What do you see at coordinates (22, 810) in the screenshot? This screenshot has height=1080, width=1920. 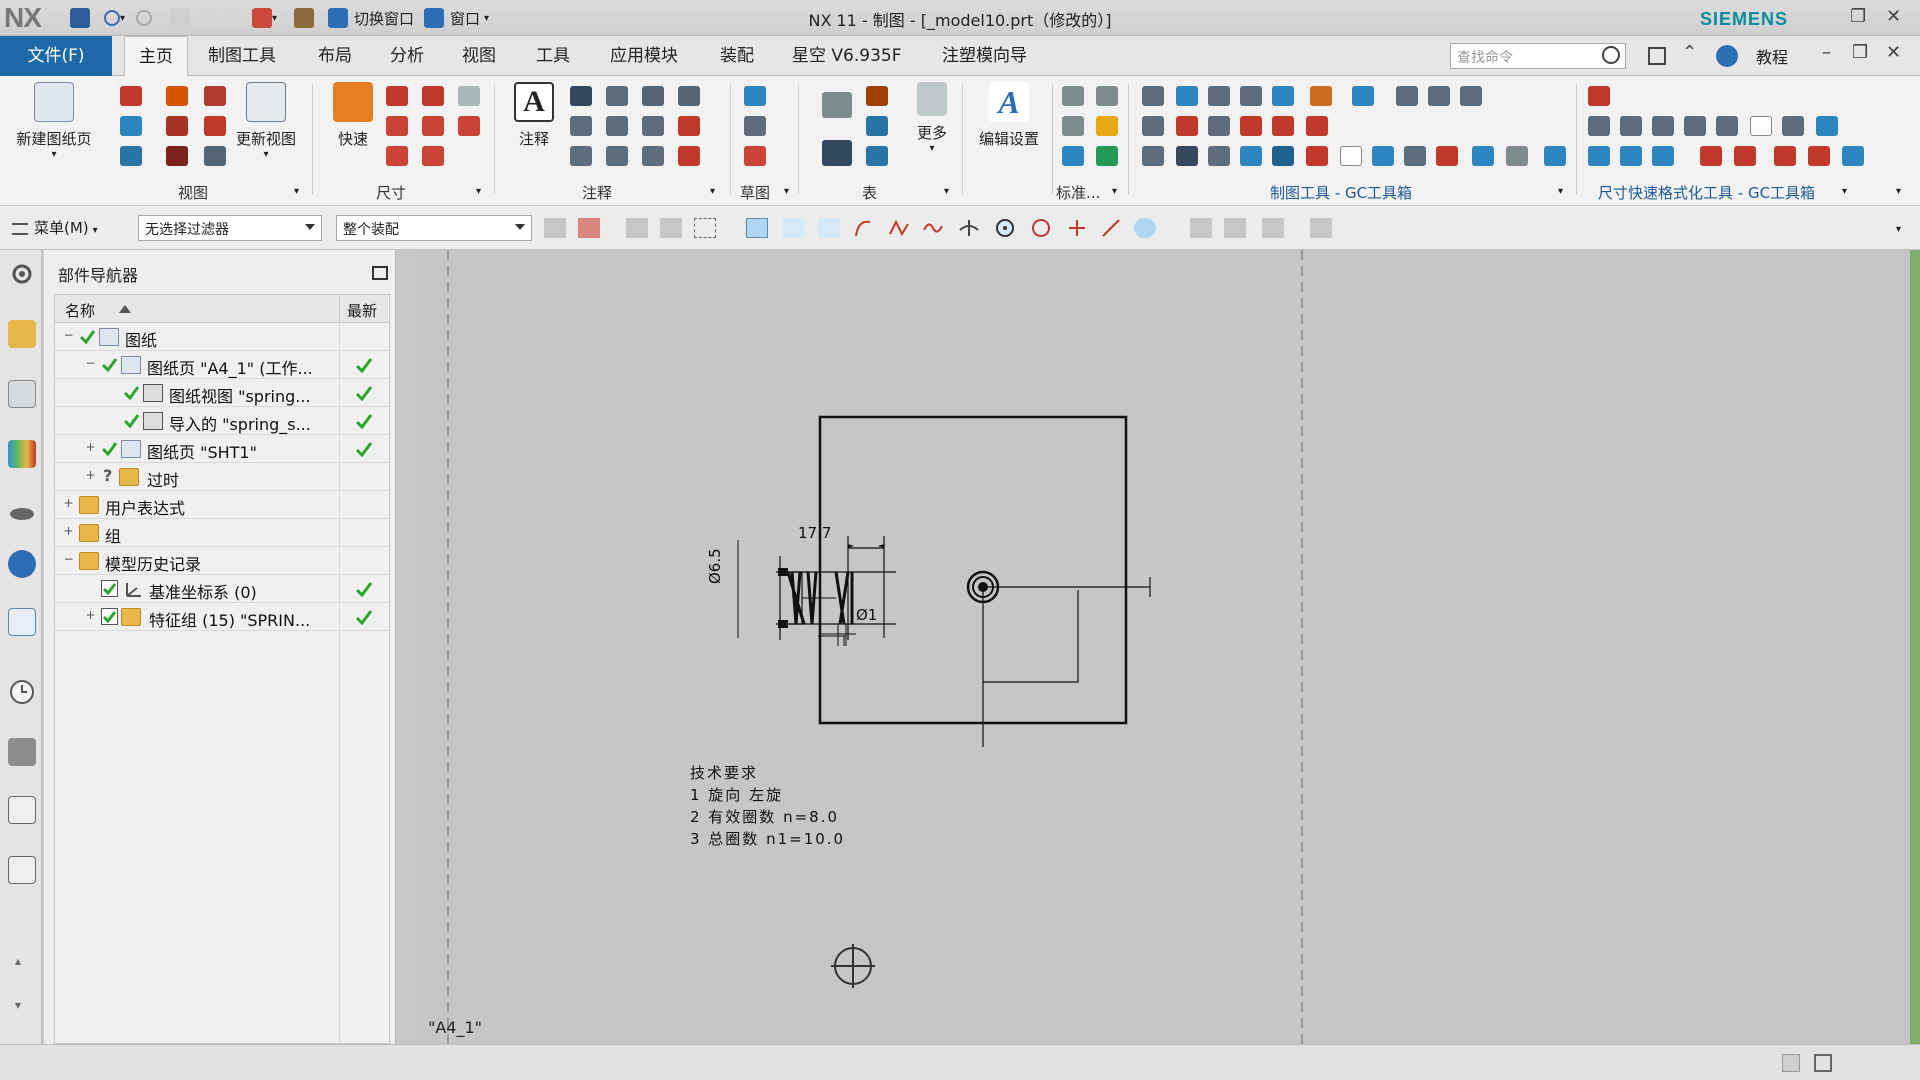 I see `roles-icon` at bounding box center [22, 810].